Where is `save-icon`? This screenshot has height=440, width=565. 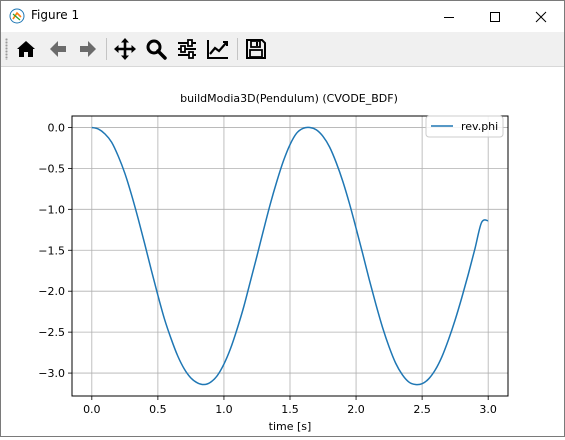 save-icon is located at coordinates (256, 49).